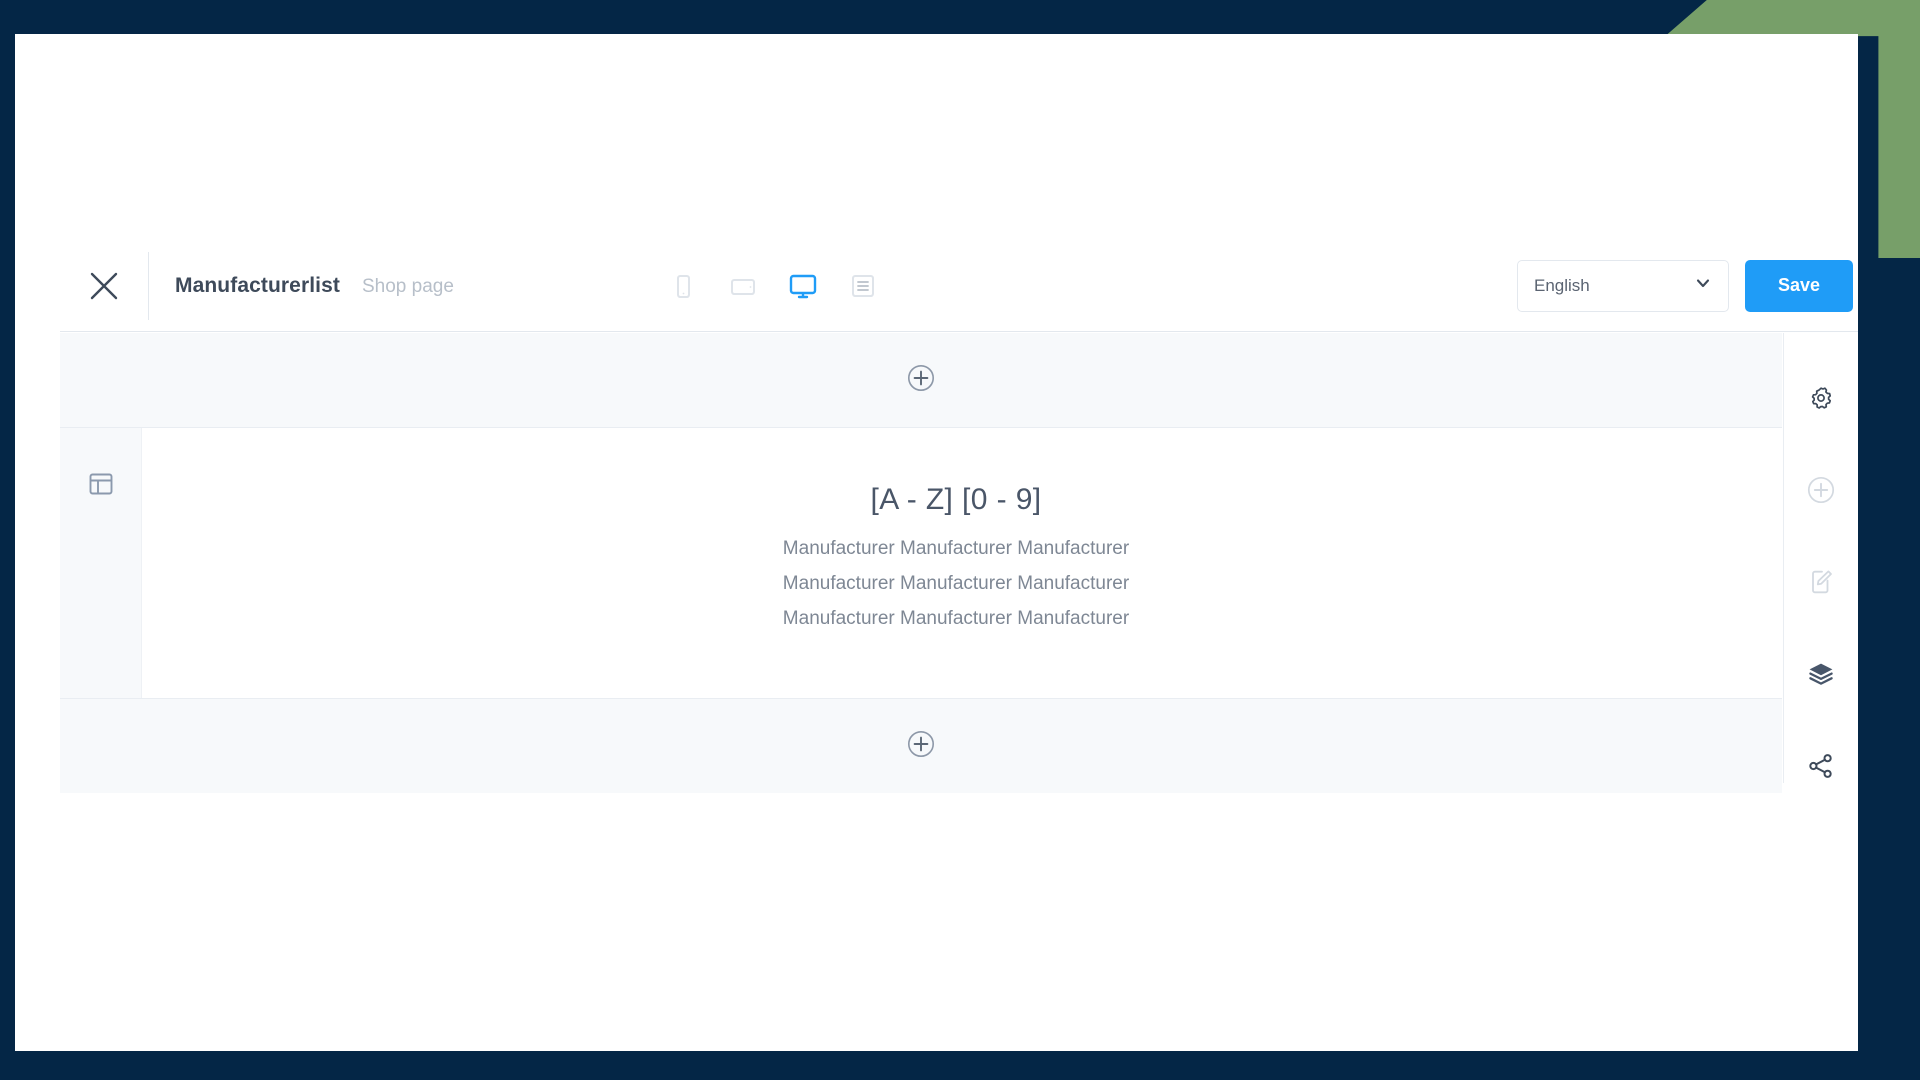  I want to click on document-edit-icon, so click(1821, 582).